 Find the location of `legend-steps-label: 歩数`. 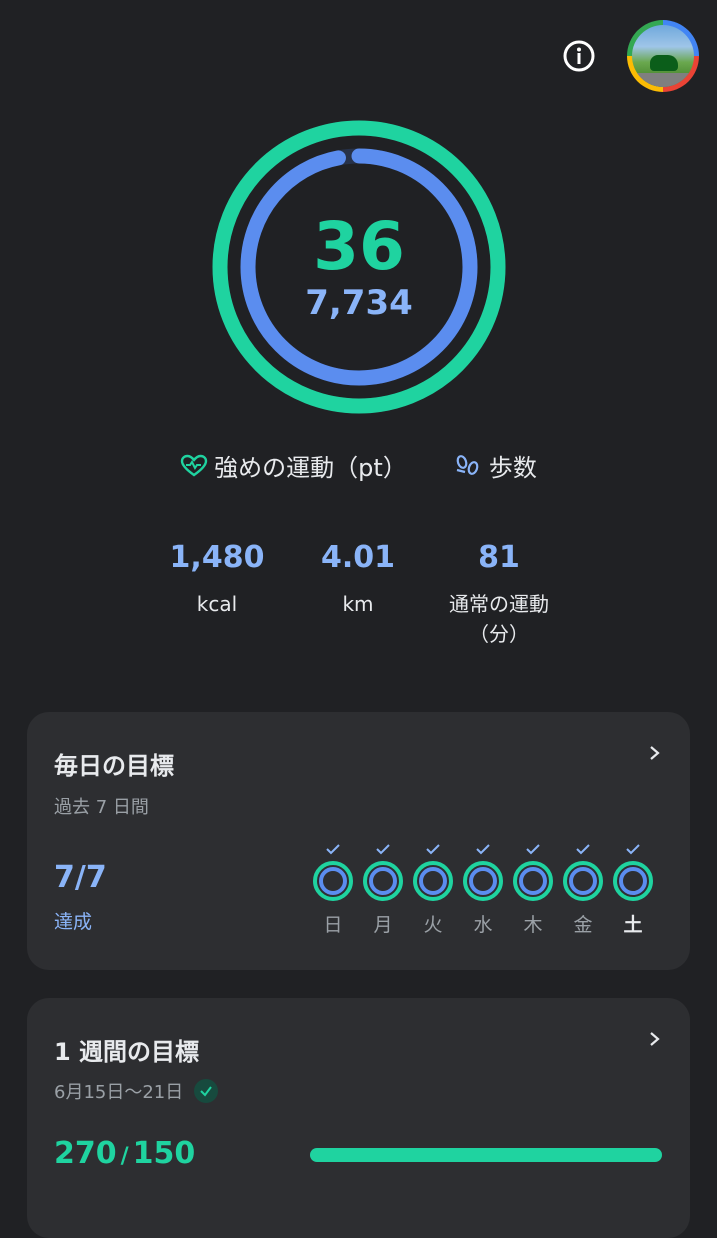

legend-steps-label: 歩数 is located at coordinates (512, 468).